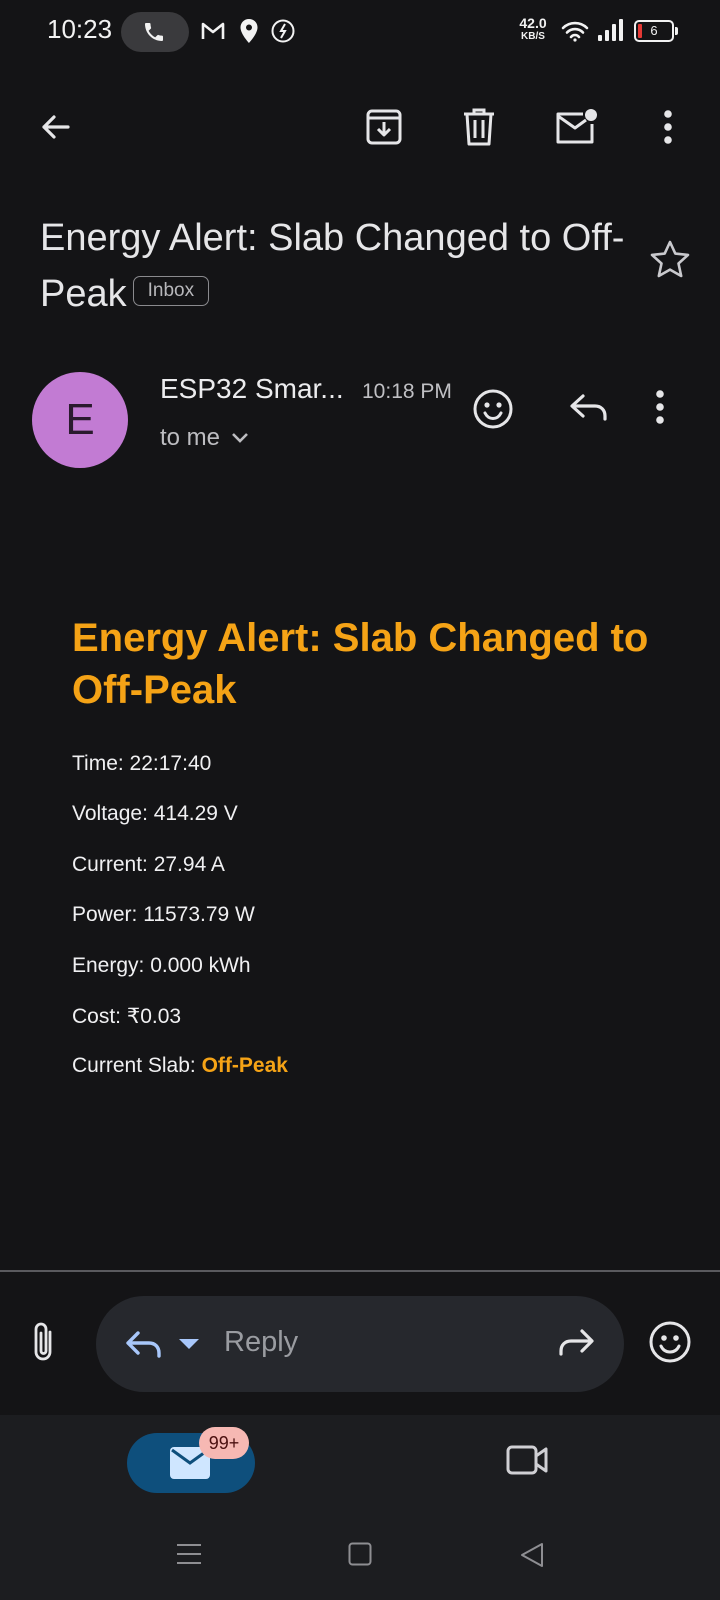 This screenshot has width=720, height=1600. What do you see at coordinates (670, 259) in the screenshot?
I see `star-icon` at bounding box center [670, 259].